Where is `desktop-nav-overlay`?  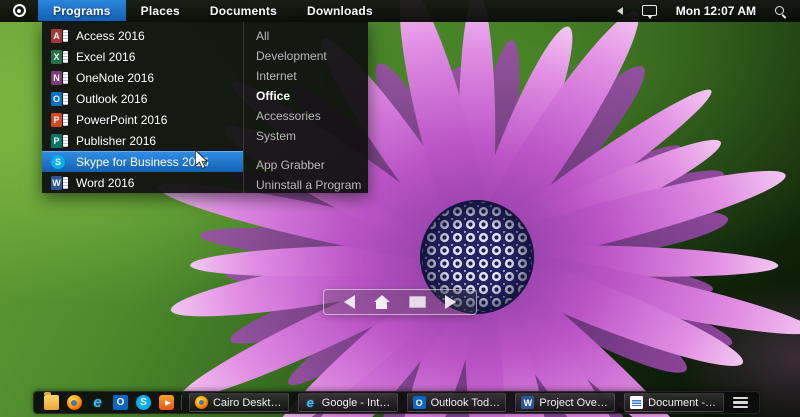 desktop-nav-overlay is located at coordinates (400, 302).